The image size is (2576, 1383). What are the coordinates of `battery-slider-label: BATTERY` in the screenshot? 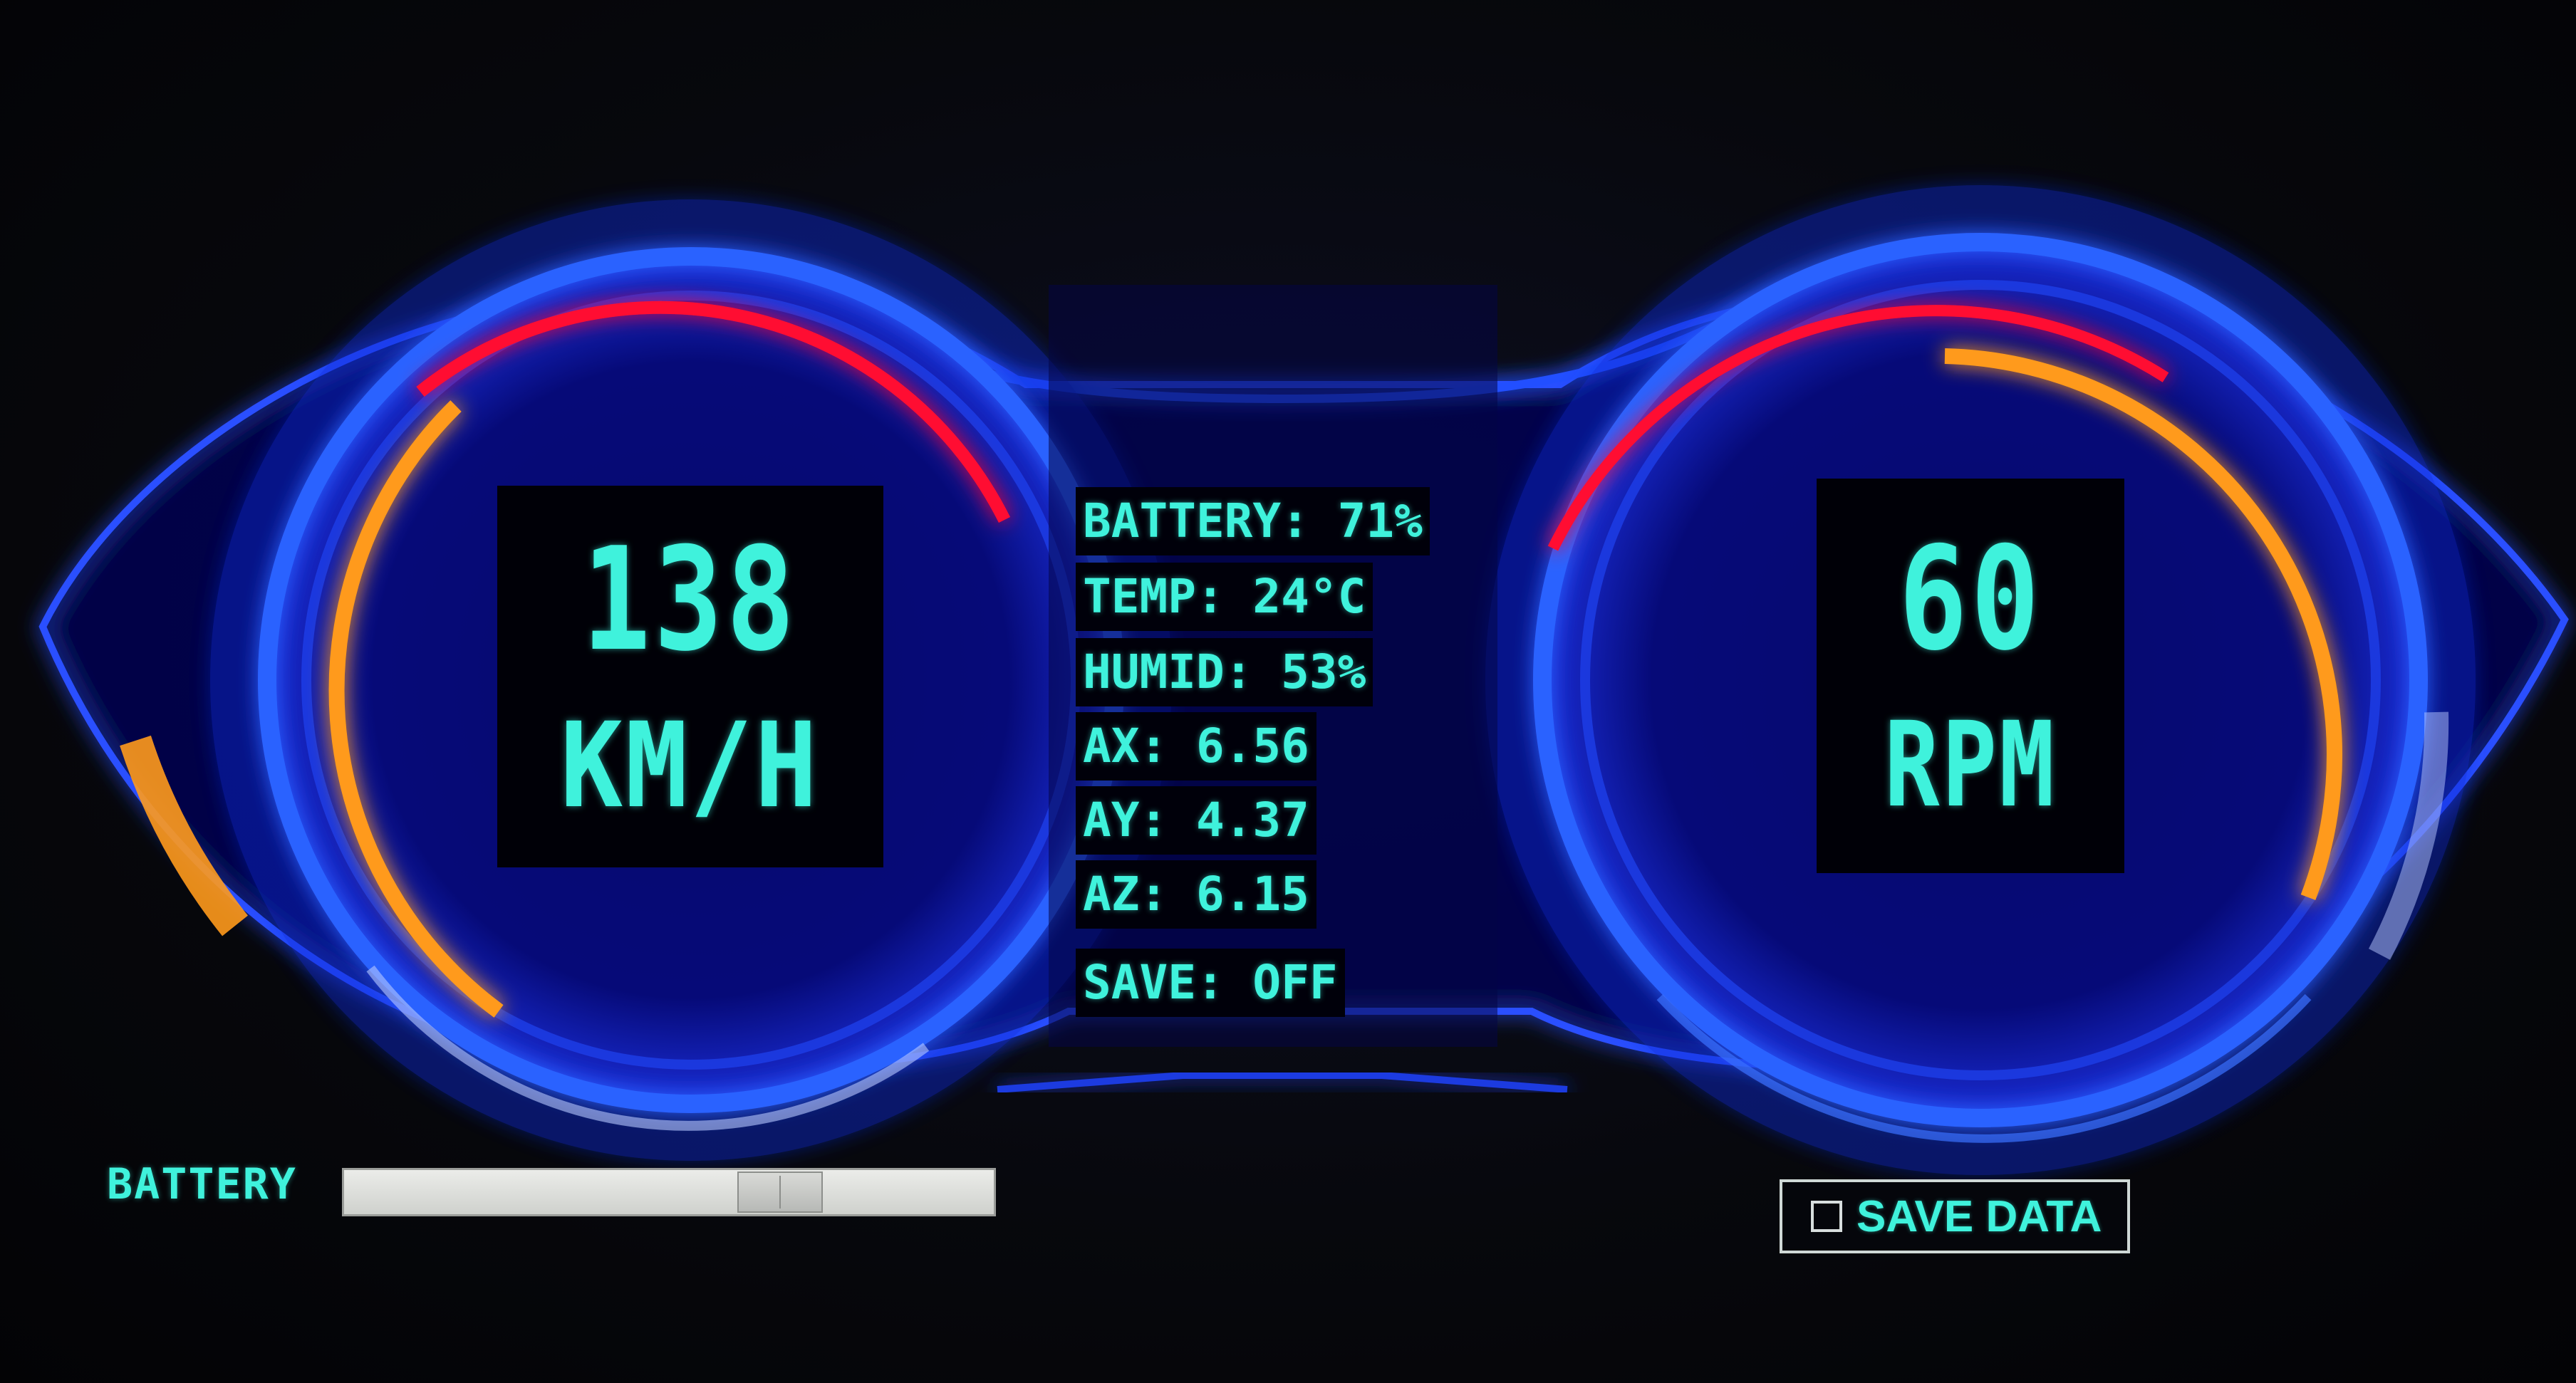 It's located at (202, 1184).